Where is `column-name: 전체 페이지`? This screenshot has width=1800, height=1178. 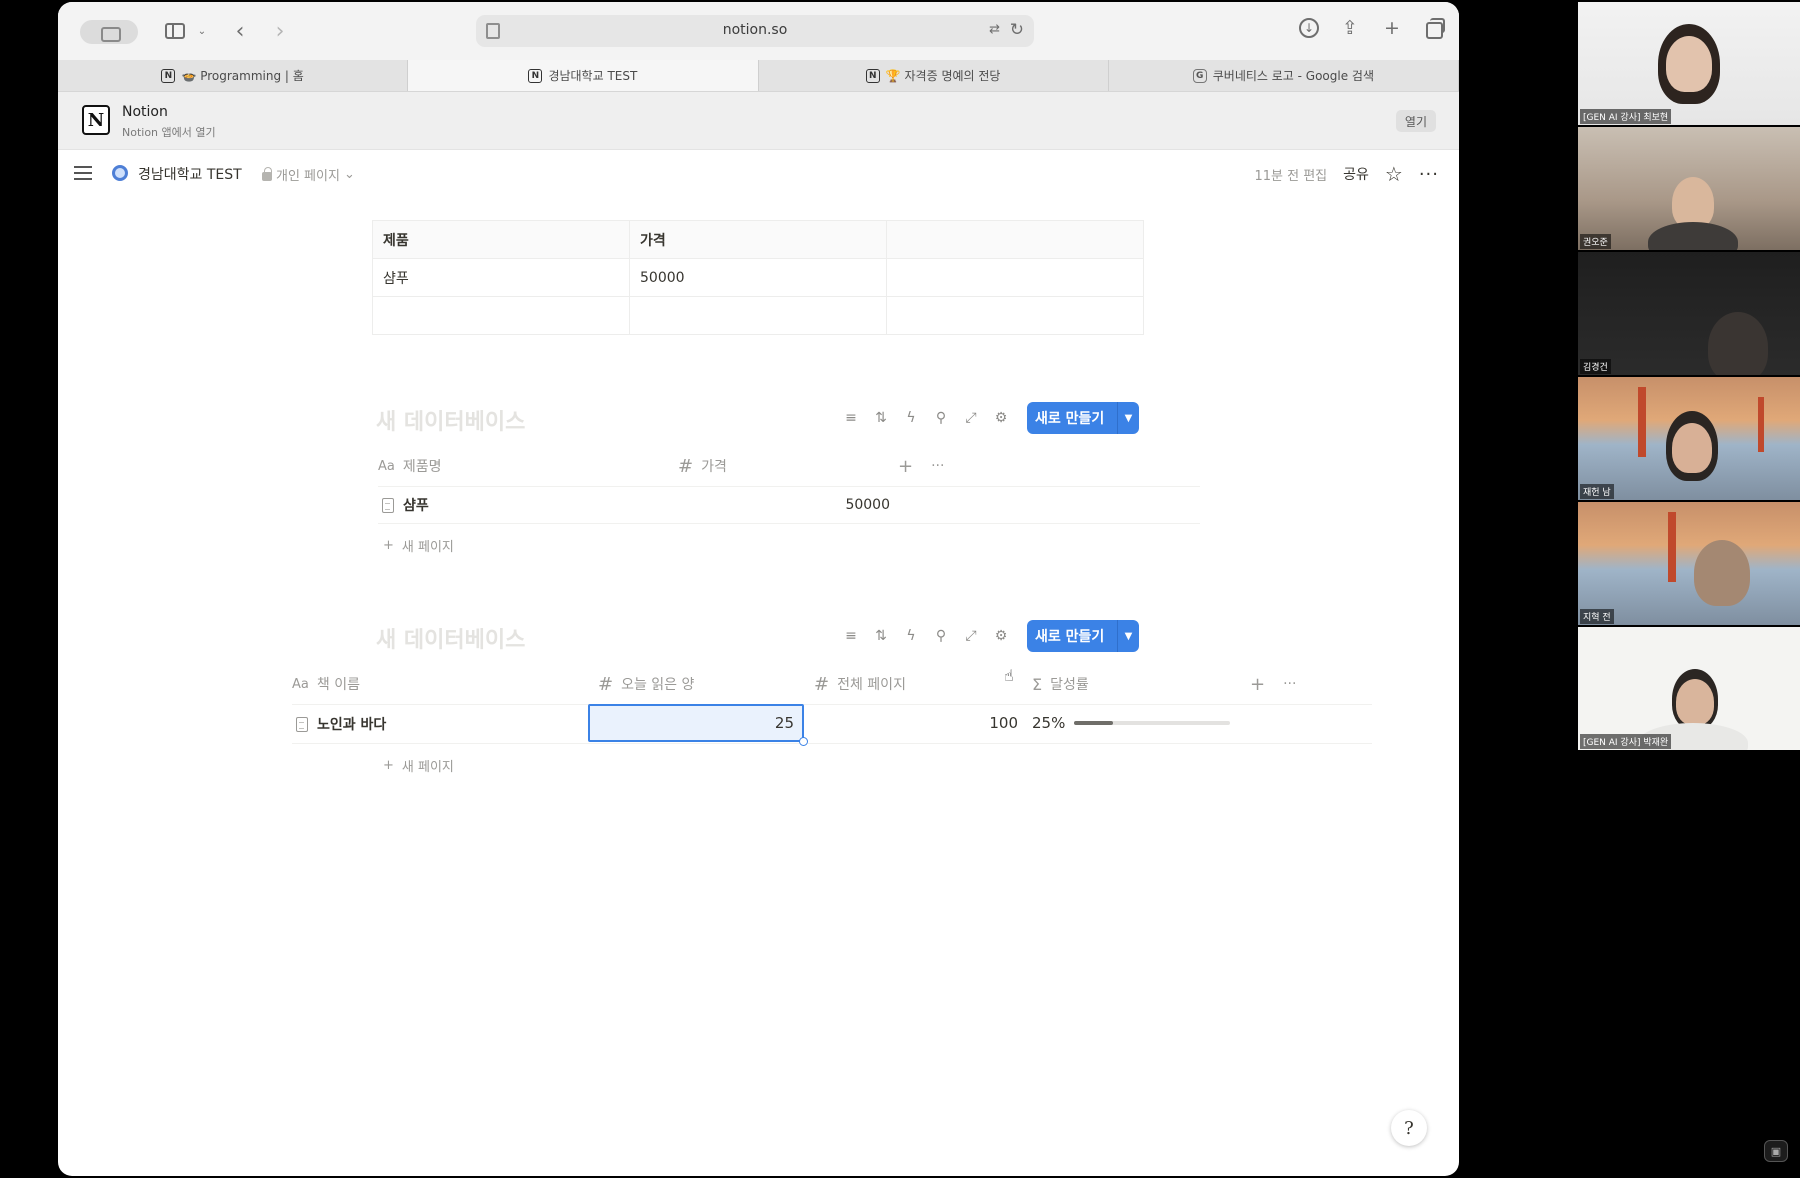 column-name: 전체 페이지 is located at coordinates (871, 685).